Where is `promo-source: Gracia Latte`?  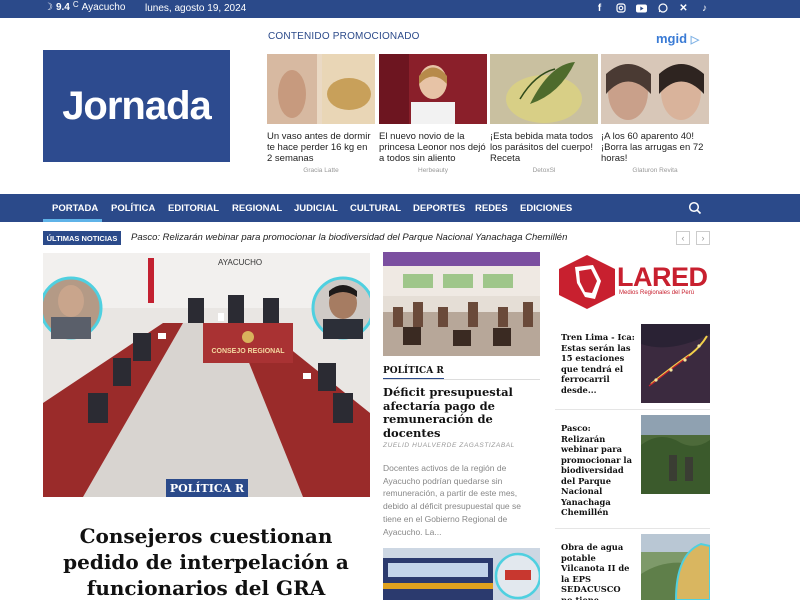
promo-source: Gracia Latte is located at coordinates (321, 170).